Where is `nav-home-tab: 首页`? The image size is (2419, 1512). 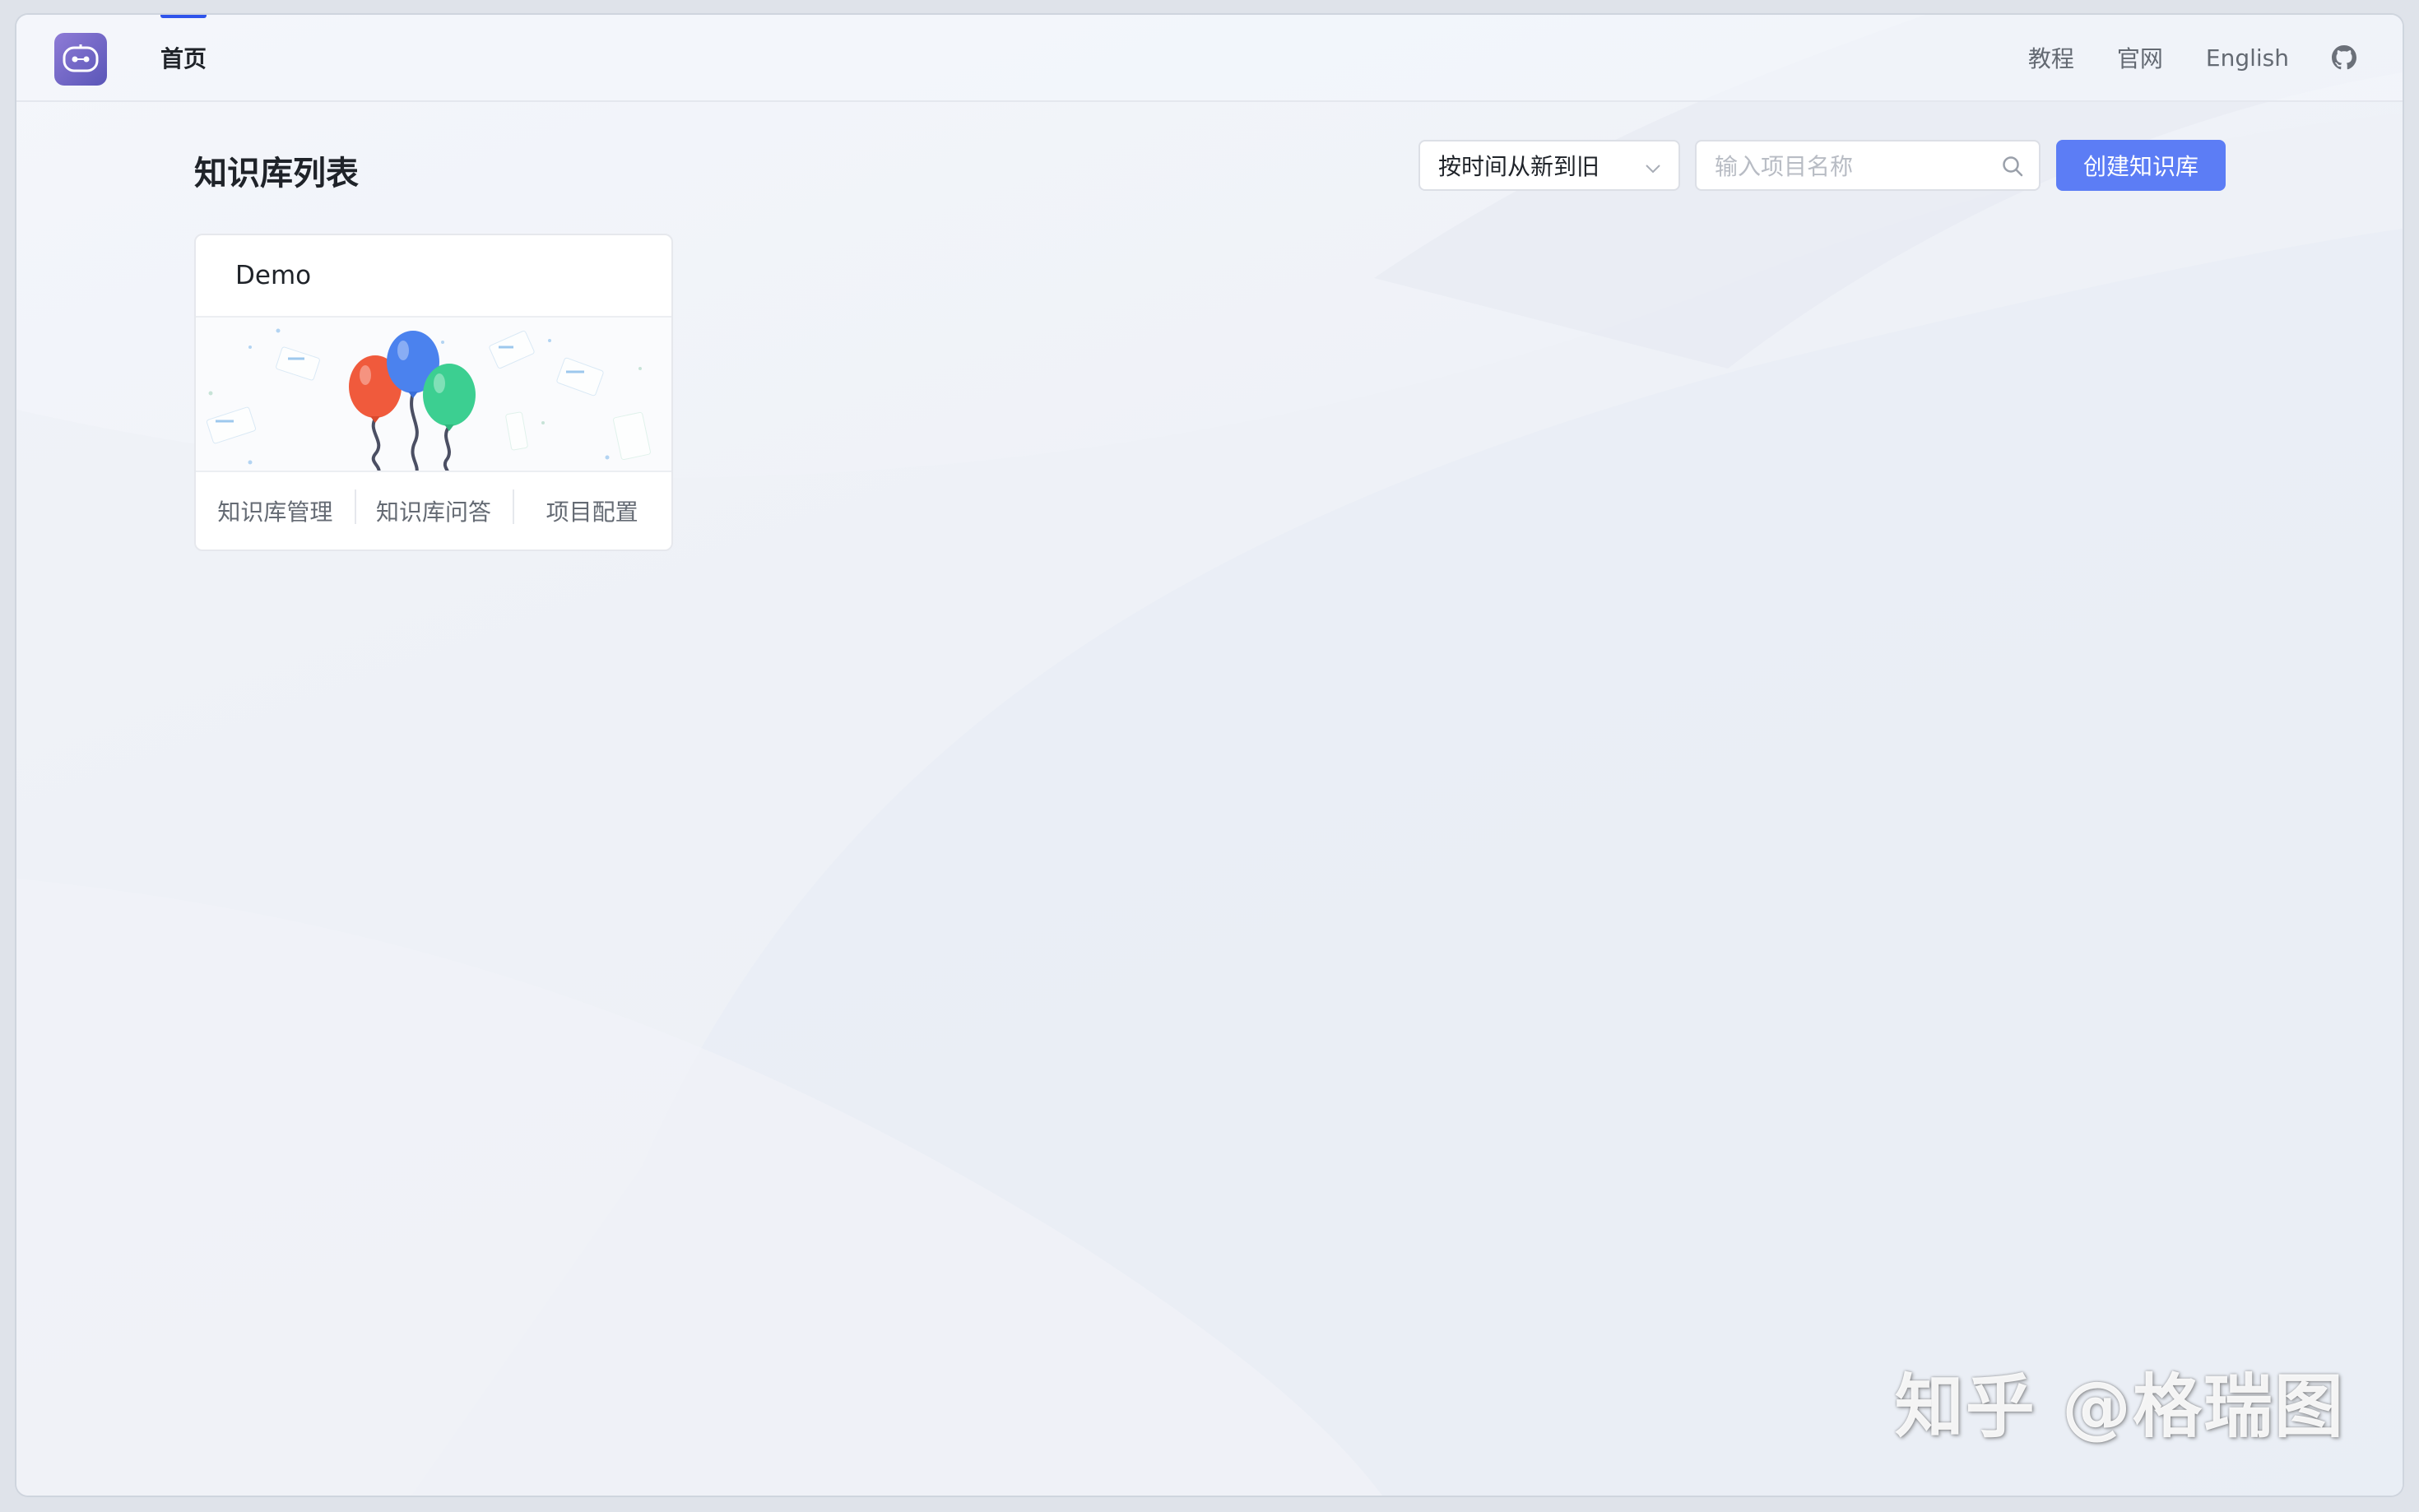
nav-home-tab: 首页 is located at coordinates (183, 57).